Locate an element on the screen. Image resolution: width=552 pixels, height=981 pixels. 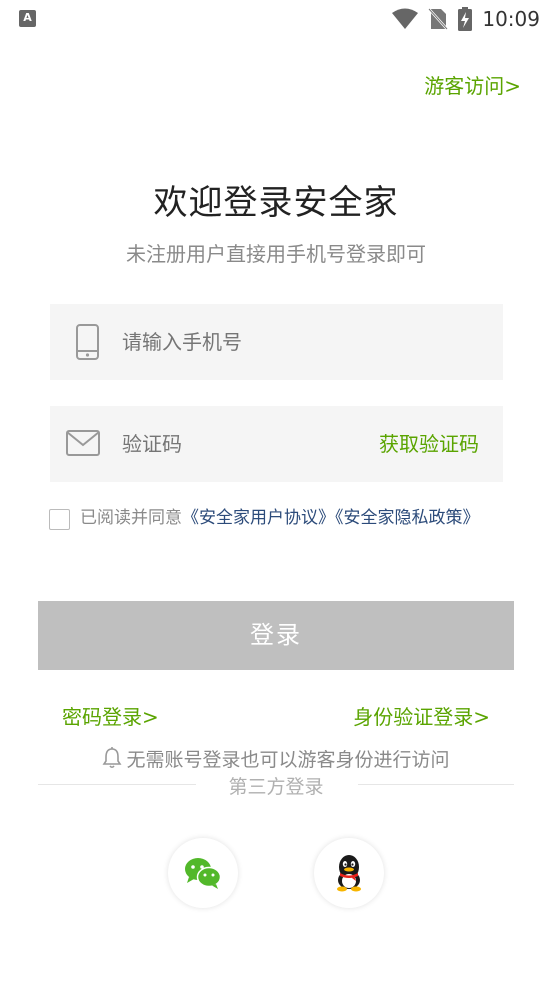
identity-login-link: 身份验证登录> is located at coordinates (421, 715).